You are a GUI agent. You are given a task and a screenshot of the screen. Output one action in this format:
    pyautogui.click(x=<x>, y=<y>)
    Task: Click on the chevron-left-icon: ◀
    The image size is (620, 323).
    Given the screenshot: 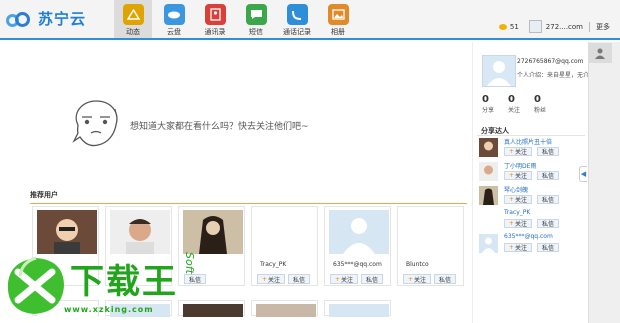 What is the action you would take?
    pyautogui.click(x=583, y=174)
    